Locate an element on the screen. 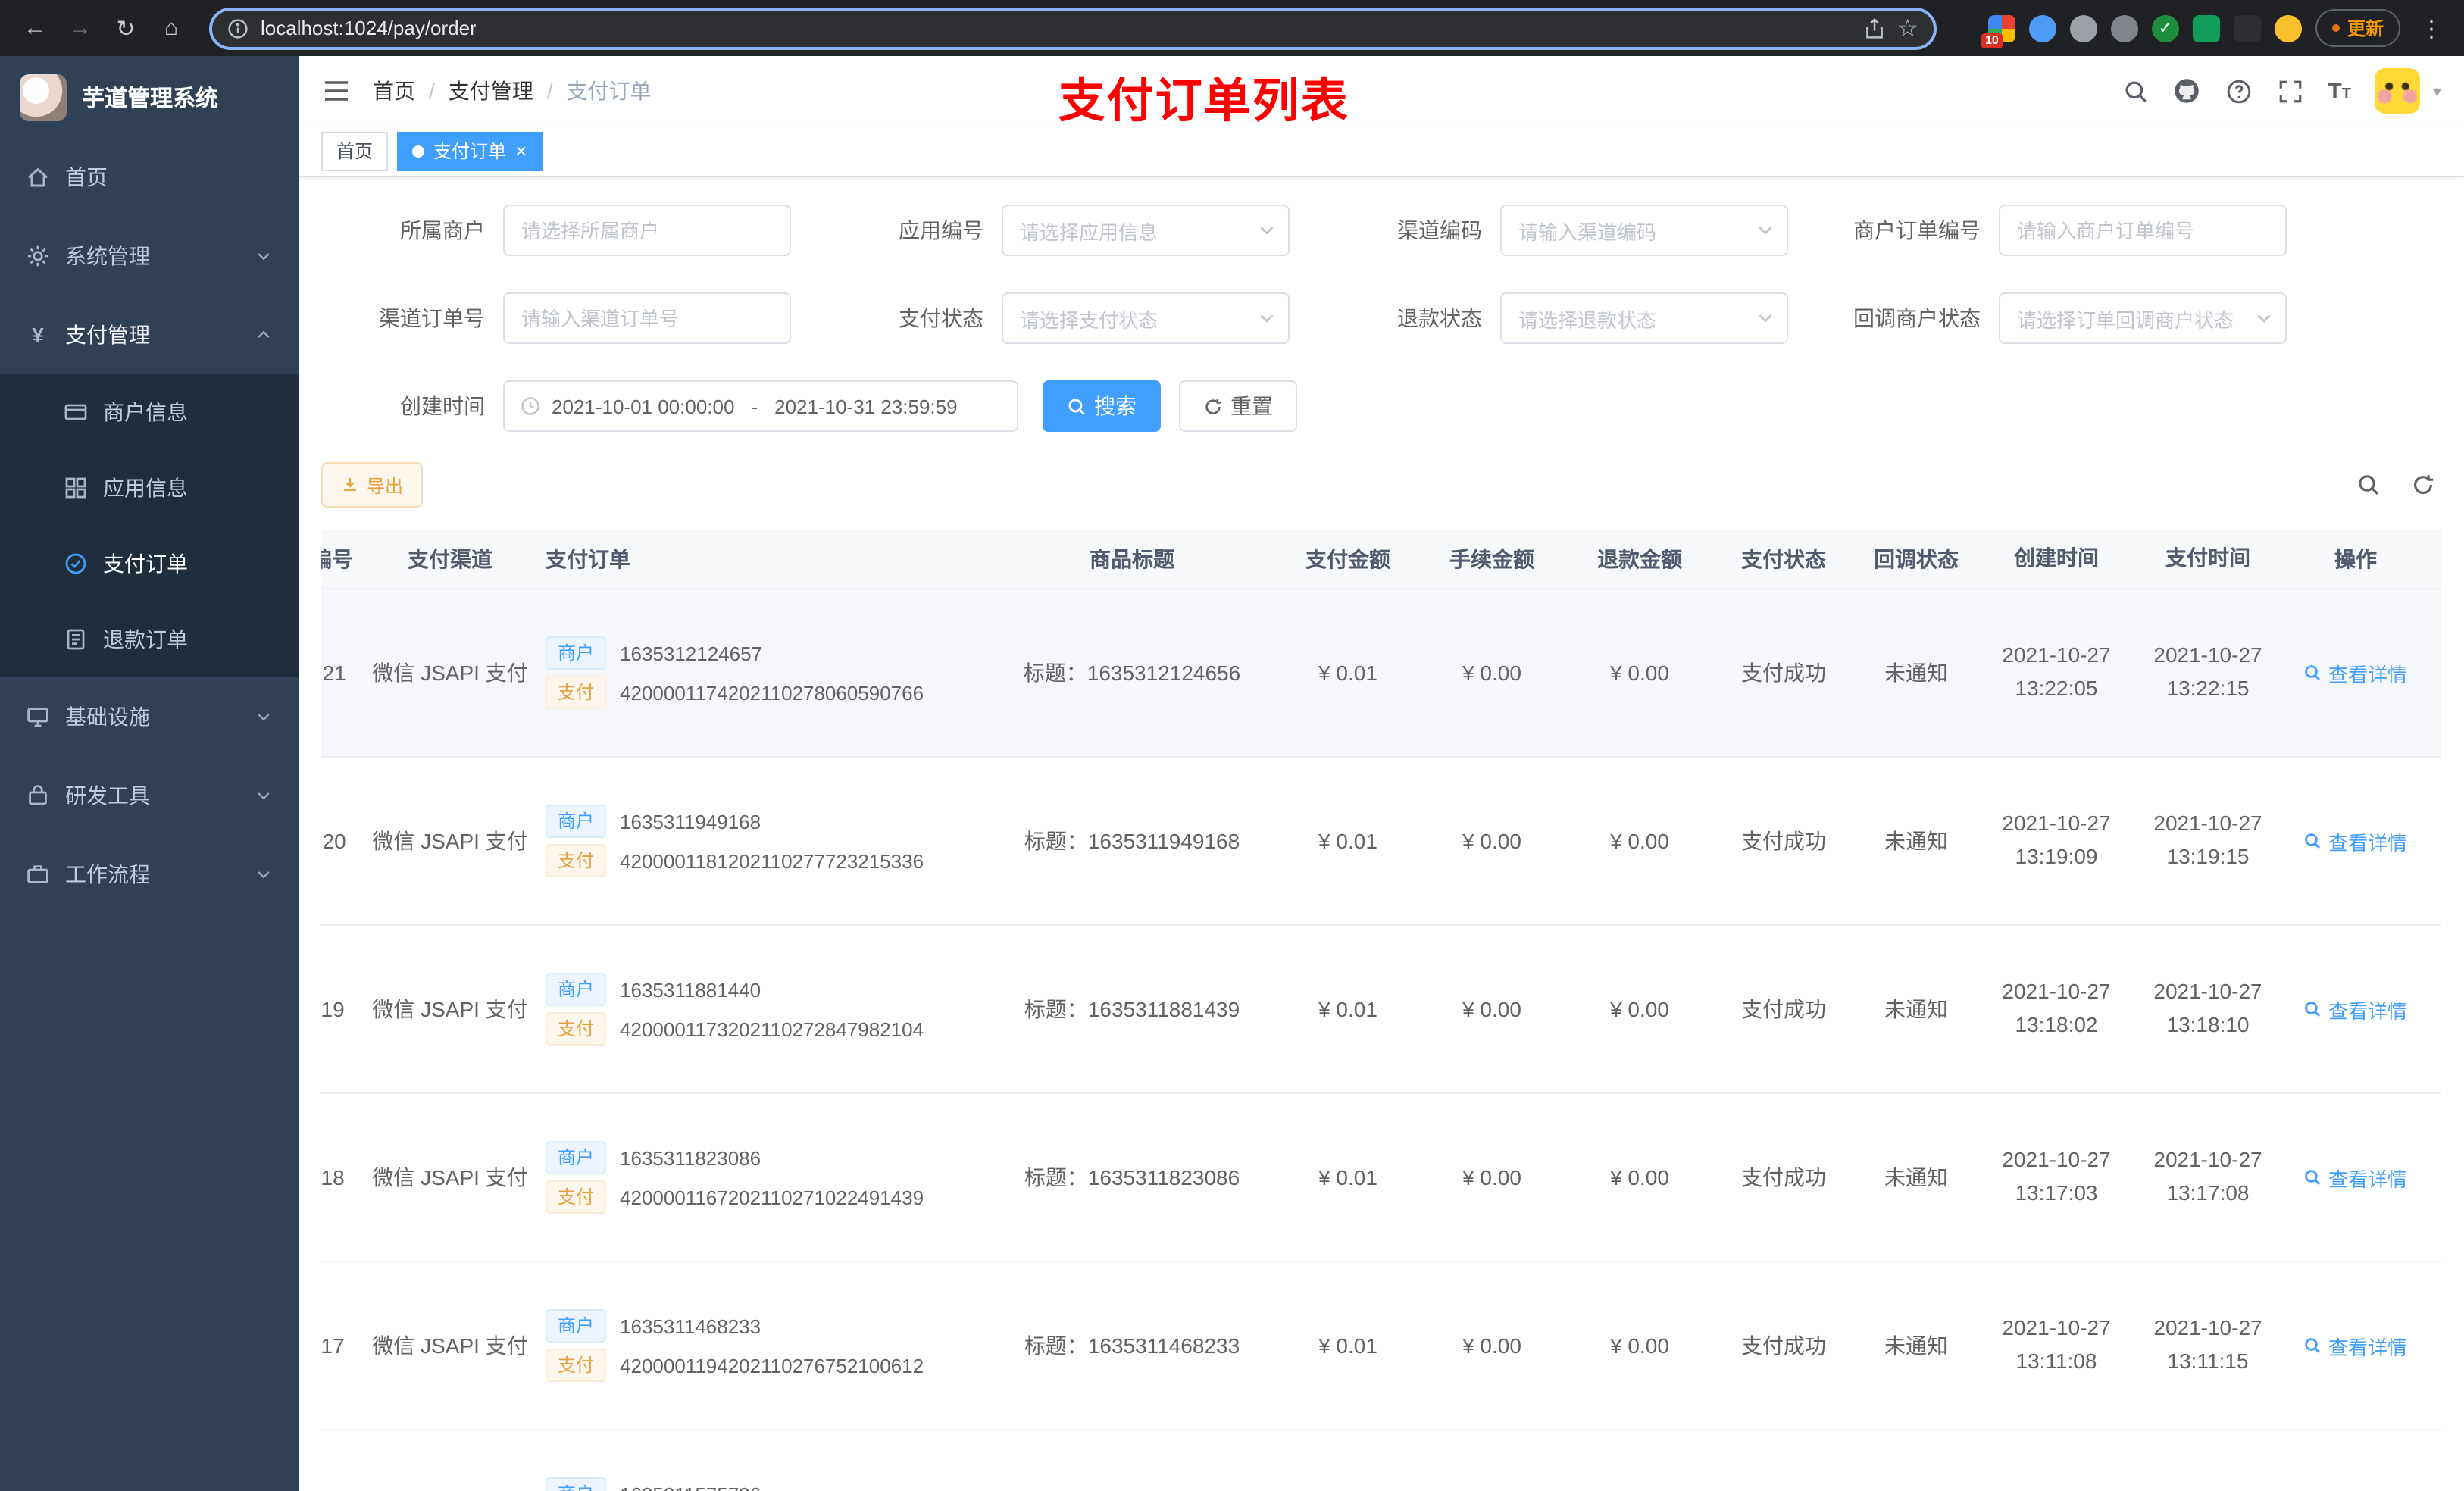  sidebar-item-home: 首页 is located at coordinates (149, 177).